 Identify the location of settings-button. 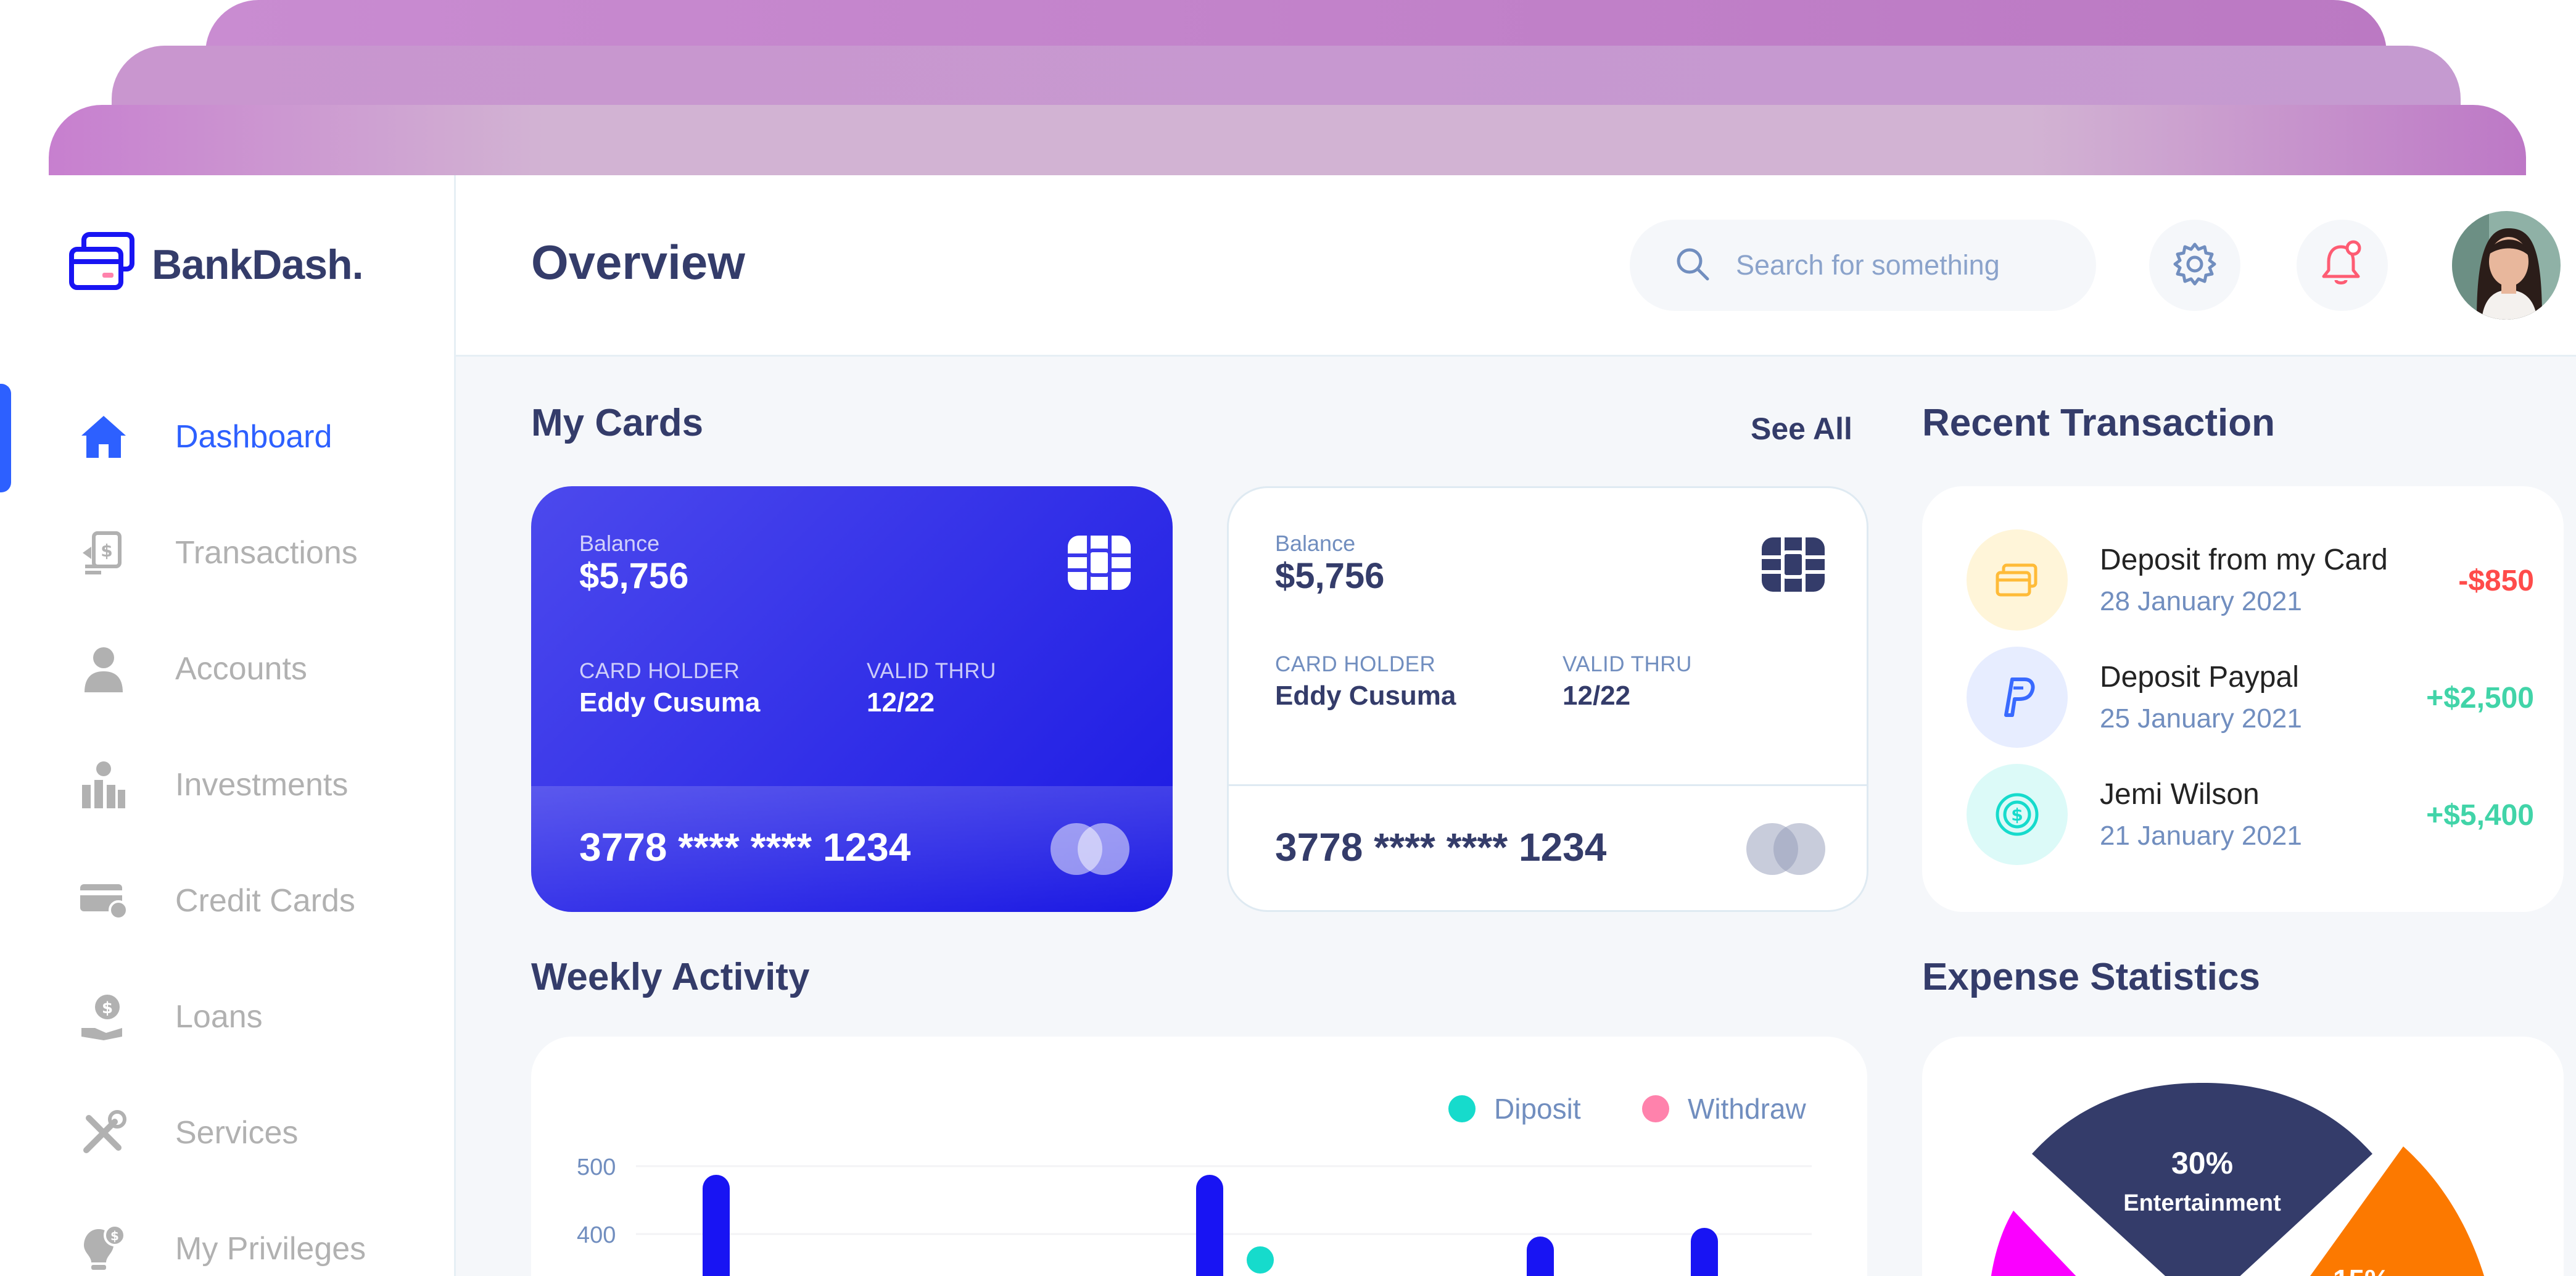
(2194, 265).